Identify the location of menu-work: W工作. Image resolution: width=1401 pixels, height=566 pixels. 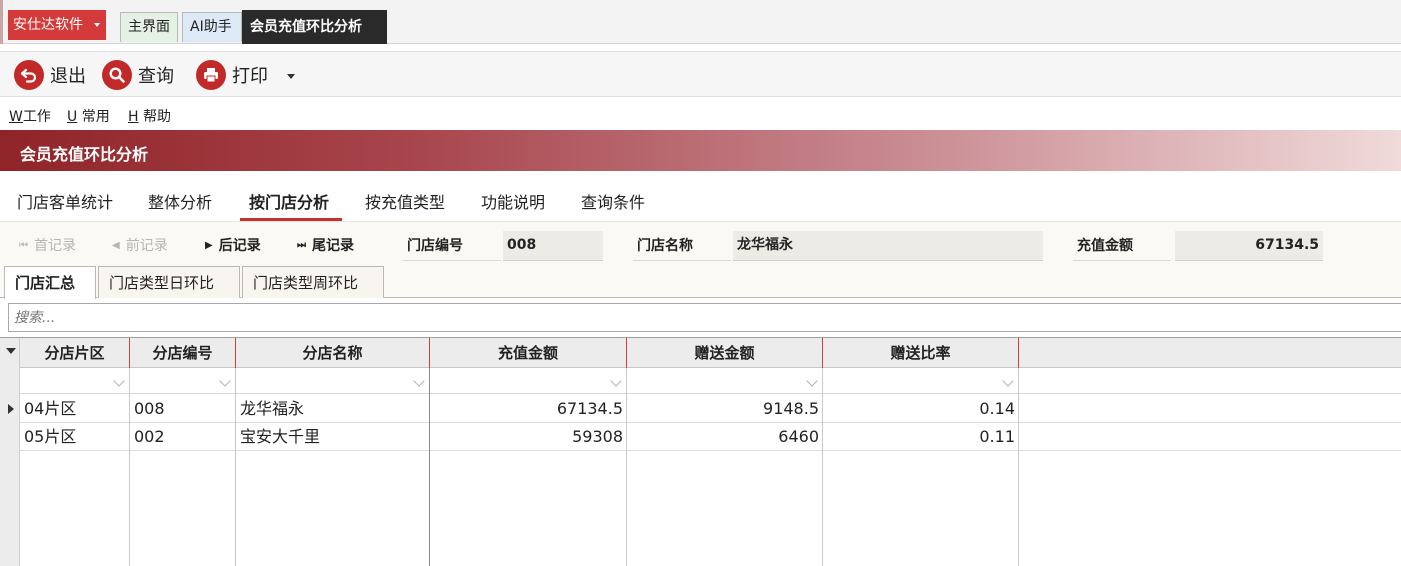
(30, 116).